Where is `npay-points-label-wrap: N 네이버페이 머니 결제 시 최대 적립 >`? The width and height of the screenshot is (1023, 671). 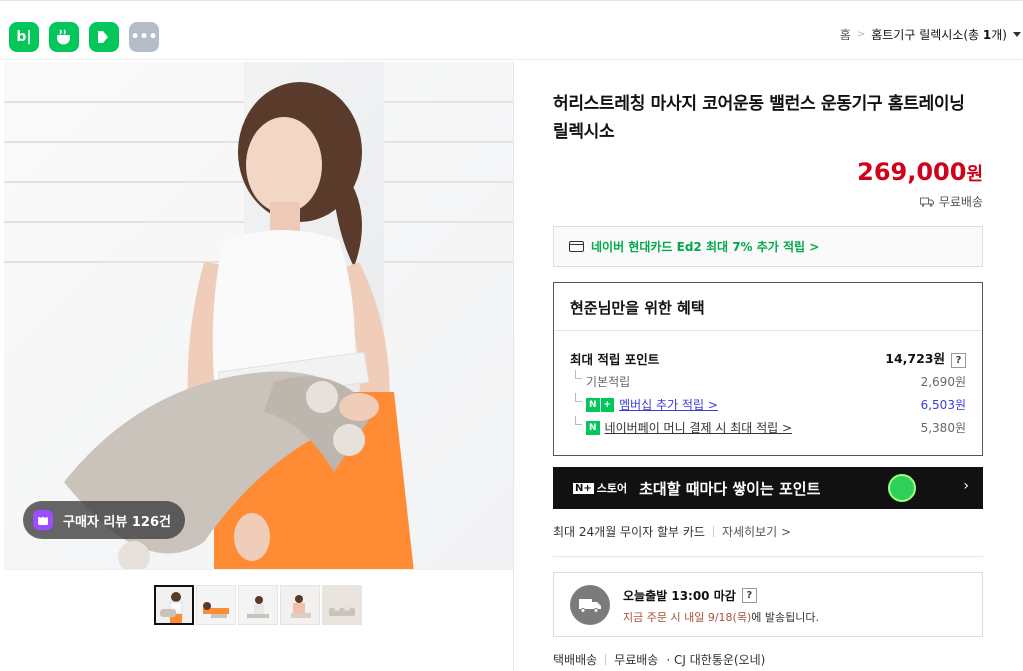
npay-points-label-wrap: N 네이버페이 머니 결제 시 최대 적립 > is located at coordinates (681, 426).